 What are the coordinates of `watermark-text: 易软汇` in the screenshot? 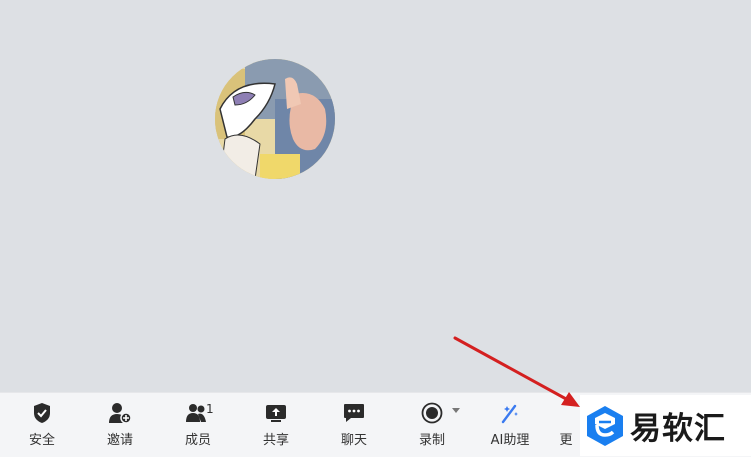 It's located at (678, 429).